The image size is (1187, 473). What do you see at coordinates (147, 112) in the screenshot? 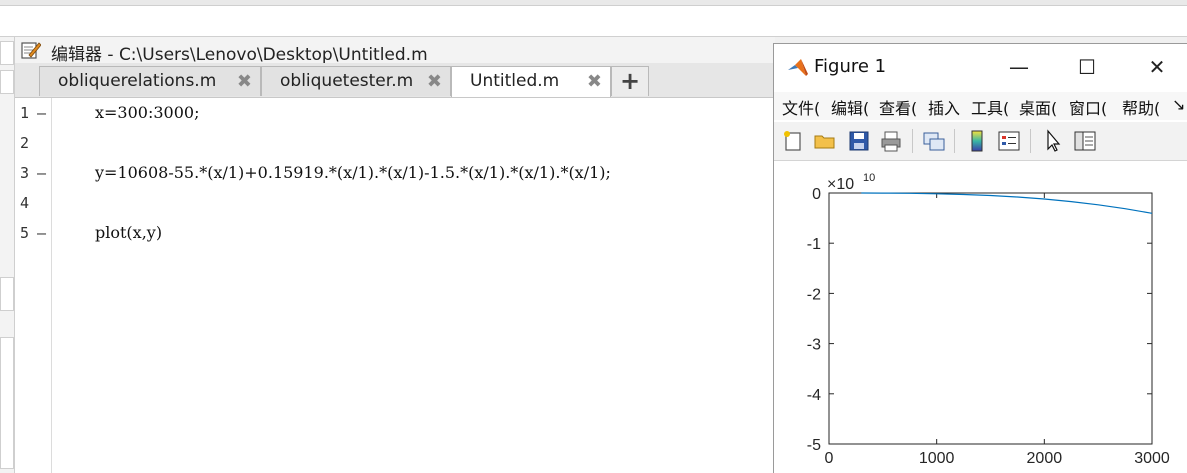
I see `code-line: x=300:3000;` at bounding box center [147, 112].